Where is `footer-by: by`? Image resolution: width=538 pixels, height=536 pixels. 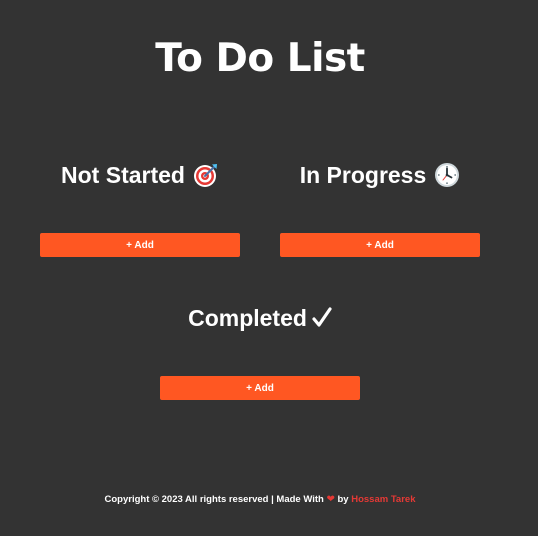 footer-by: by is located at coordinates (343, 499).